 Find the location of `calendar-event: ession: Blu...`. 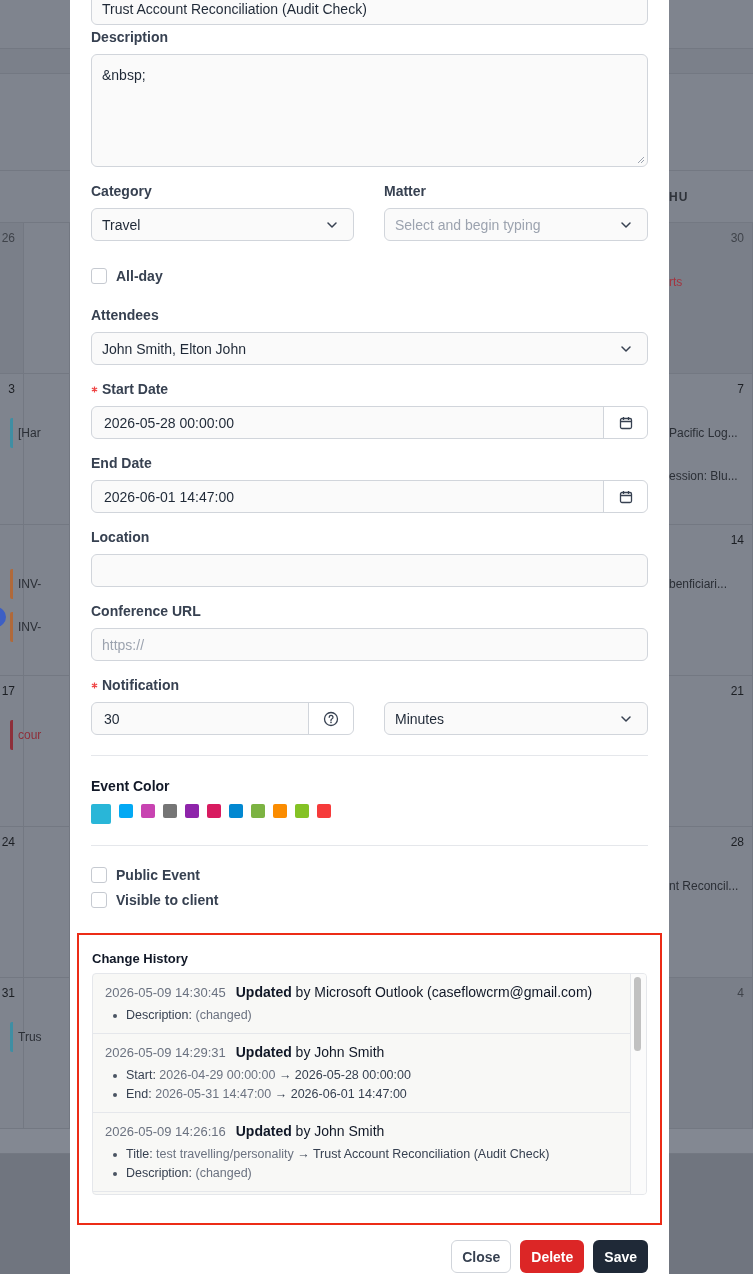

calendar-event: ession: Blu... is located at coordinates (710, 476).